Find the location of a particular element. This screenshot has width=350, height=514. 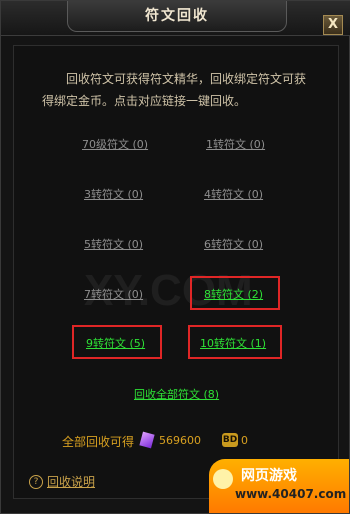

essence-amount: 569600 is located at coordinates (180, 440).